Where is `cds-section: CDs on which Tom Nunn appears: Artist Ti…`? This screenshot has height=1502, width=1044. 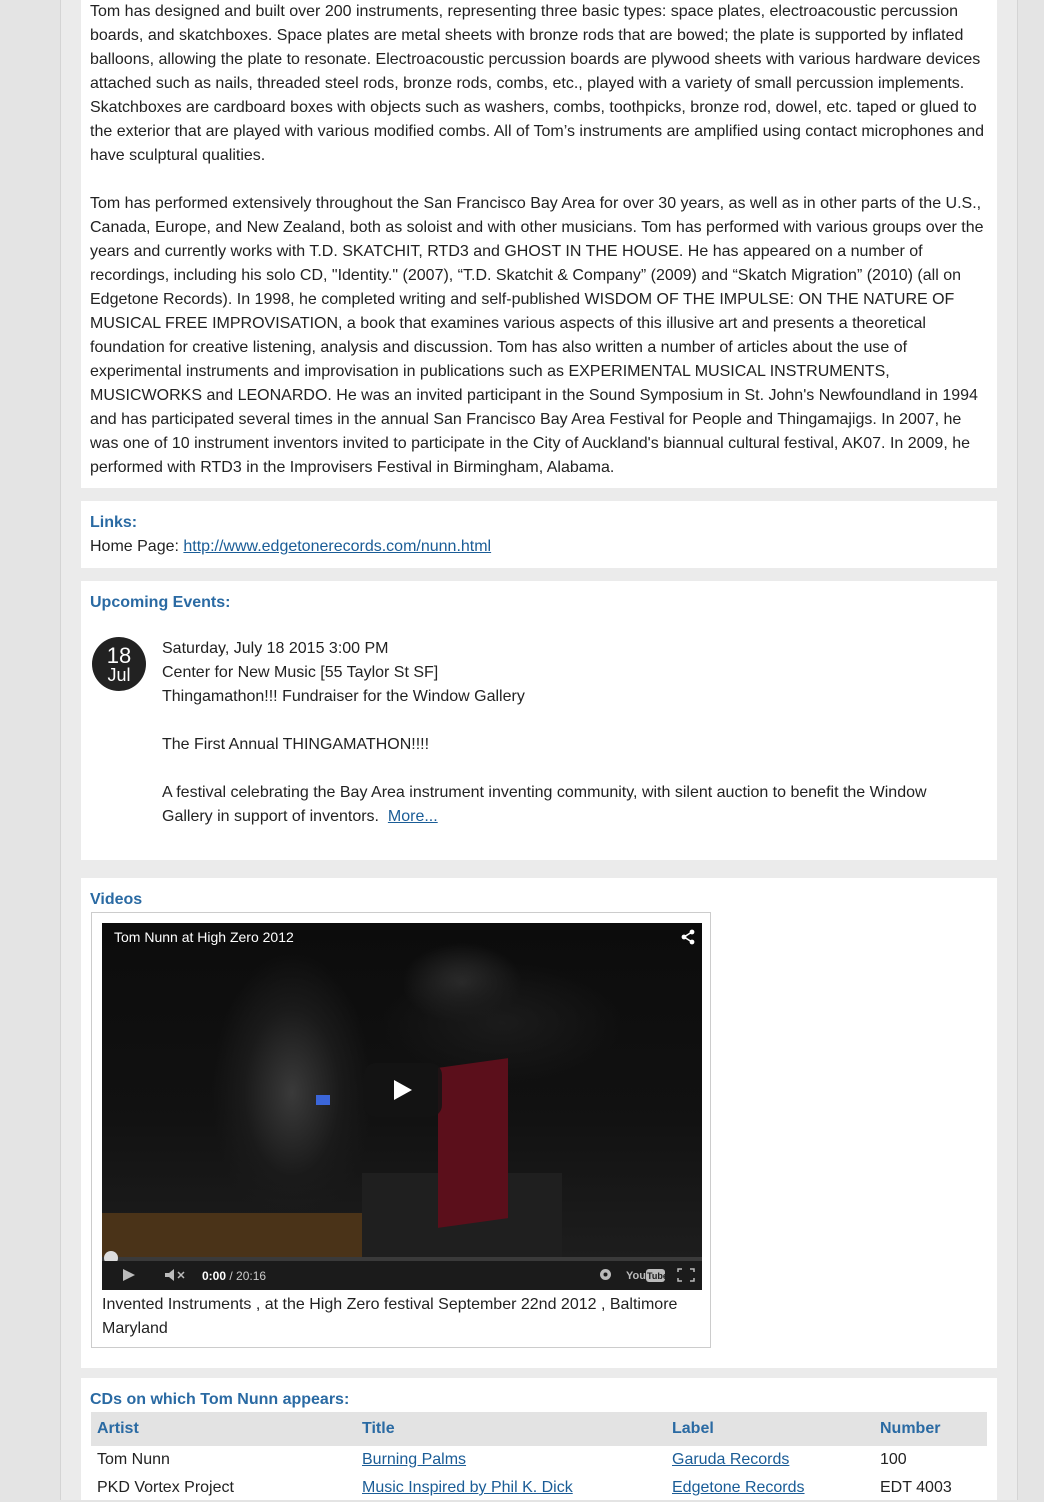 cds-section: CDs on which Tom Nunn appears: Artist Ti… is located at coordinates (539, 1439).